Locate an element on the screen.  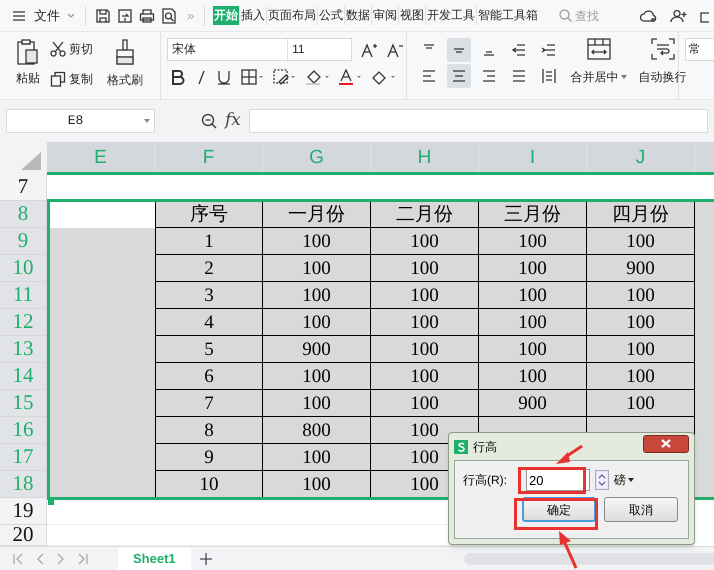
fill-pattern-icon is located at coordinates (284, 77).